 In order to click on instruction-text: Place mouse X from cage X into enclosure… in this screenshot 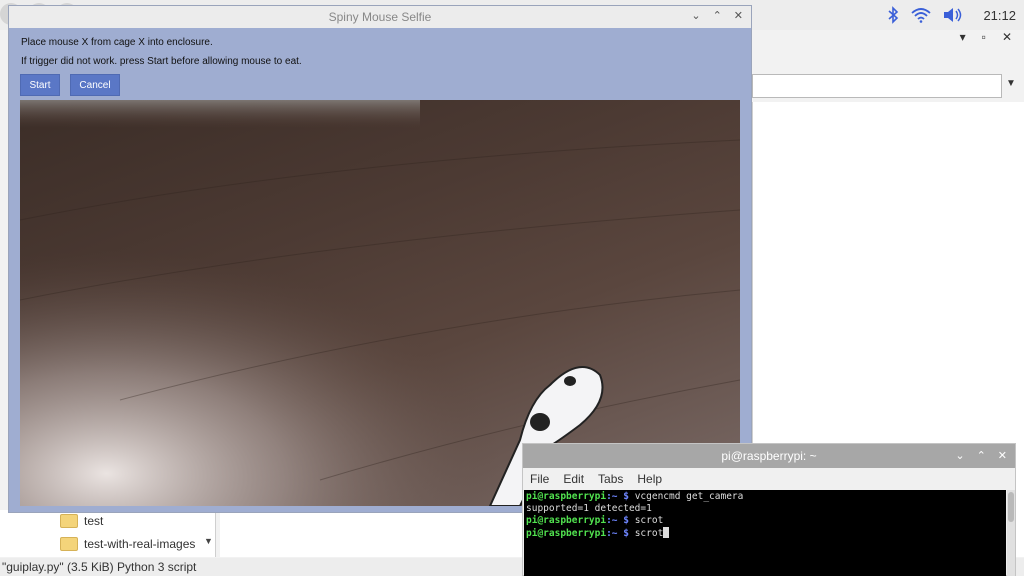, I will do `click(117, 42)`.